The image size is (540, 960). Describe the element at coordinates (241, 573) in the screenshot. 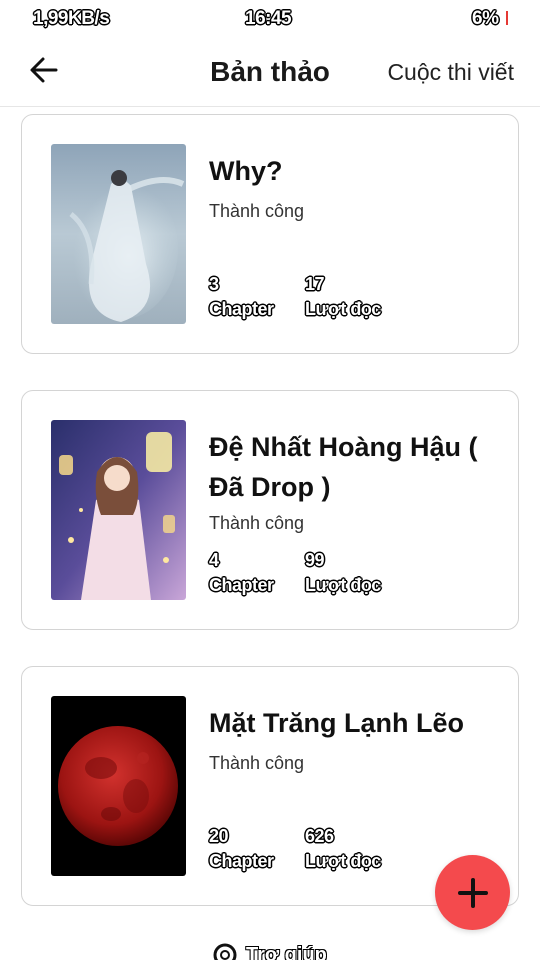

I see `chapter-count: 4 Chapter` at that location.